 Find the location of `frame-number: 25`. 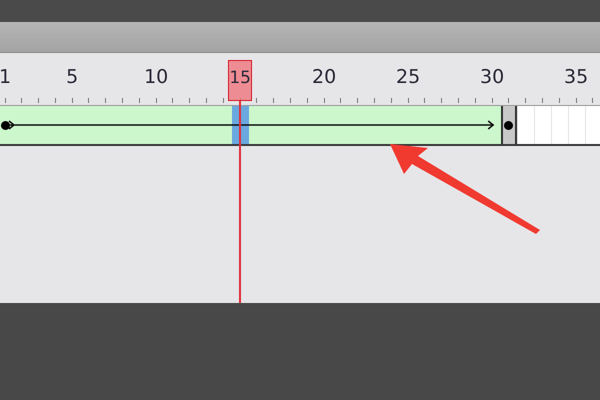

frame-number: 25 is located at coordinates (408, 77).